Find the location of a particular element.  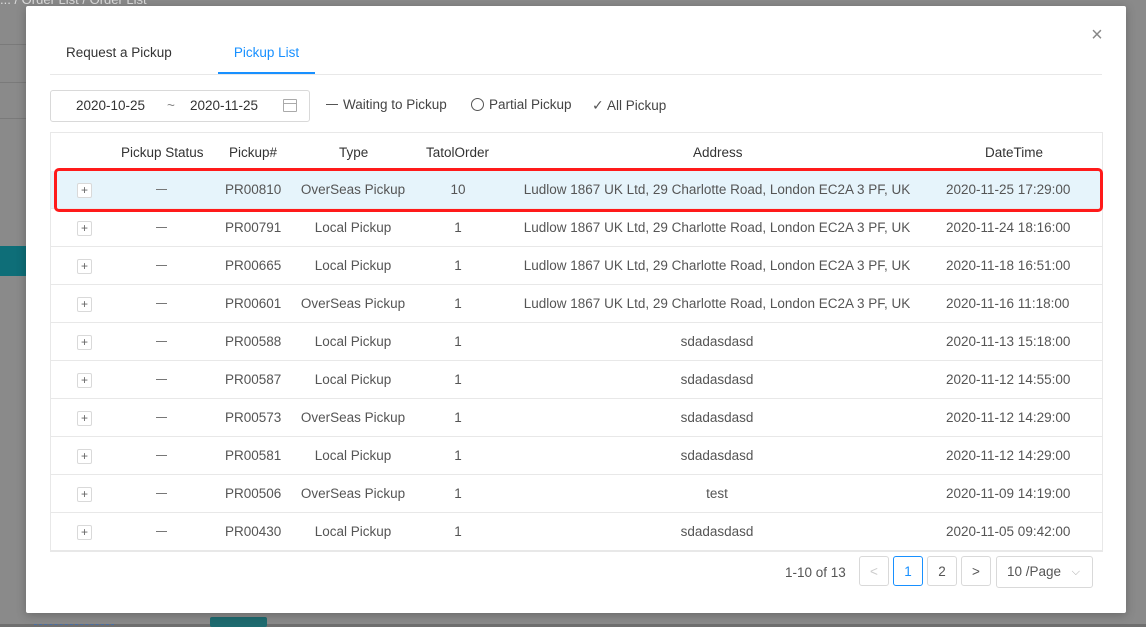

cell-pickup-number: PR00601 is located at coordinates (253, 303).